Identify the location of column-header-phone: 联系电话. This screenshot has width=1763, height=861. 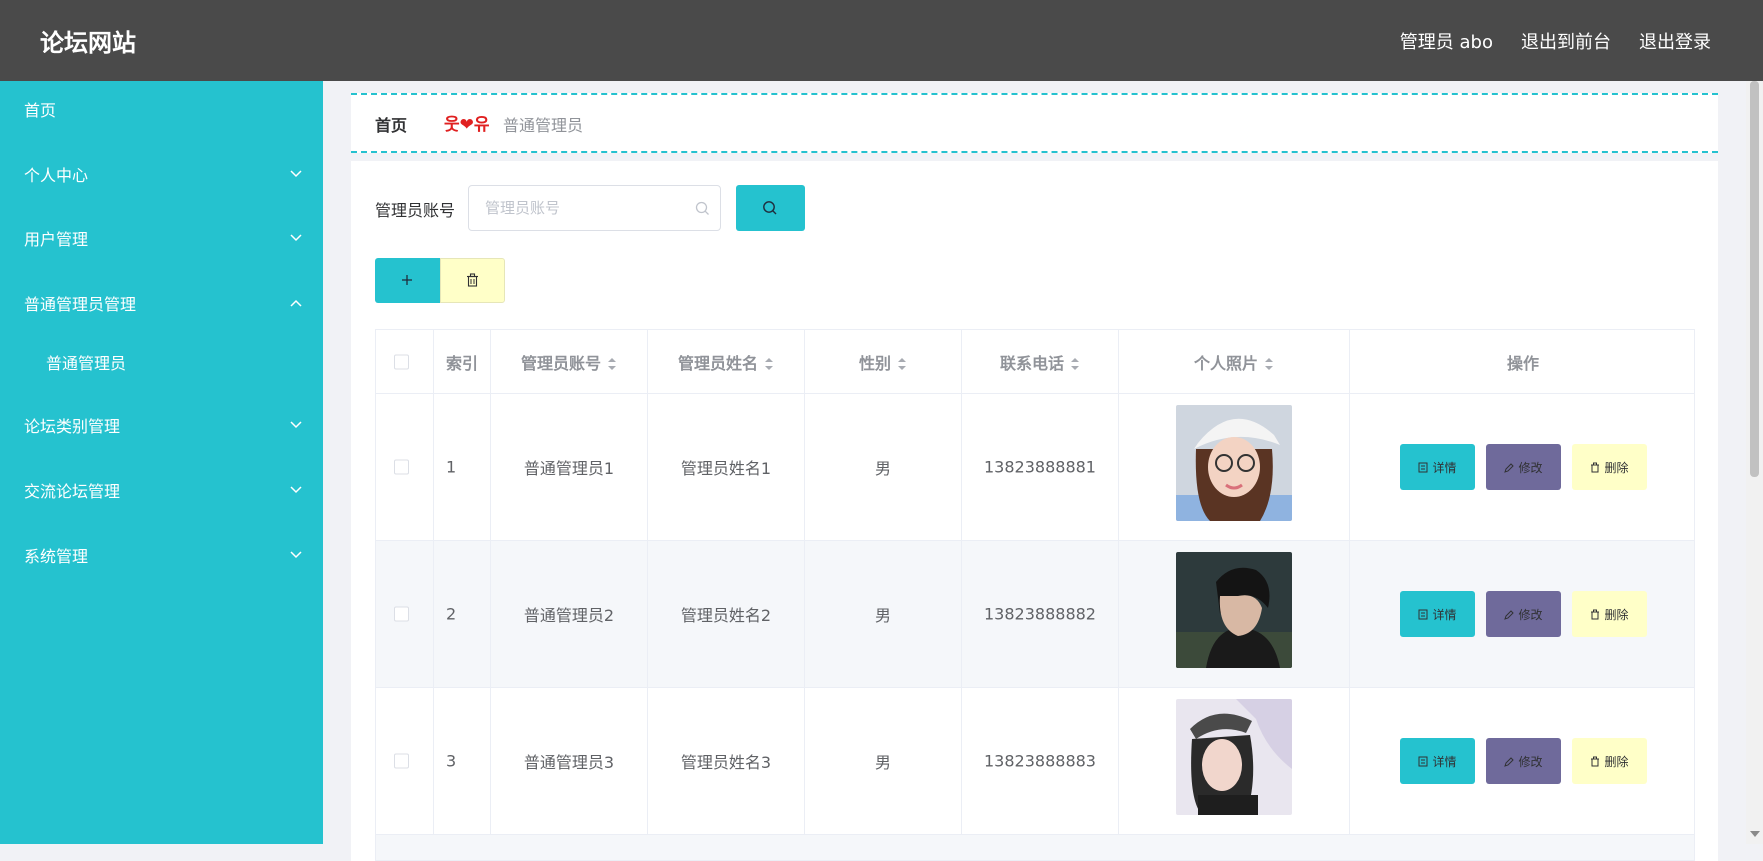
(1031, 363).